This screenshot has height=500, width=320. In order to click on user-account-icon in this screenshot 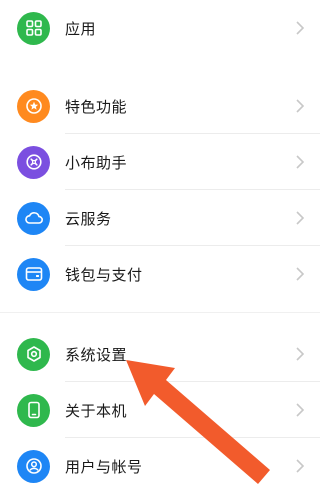, I will do `click(33, 466)`.